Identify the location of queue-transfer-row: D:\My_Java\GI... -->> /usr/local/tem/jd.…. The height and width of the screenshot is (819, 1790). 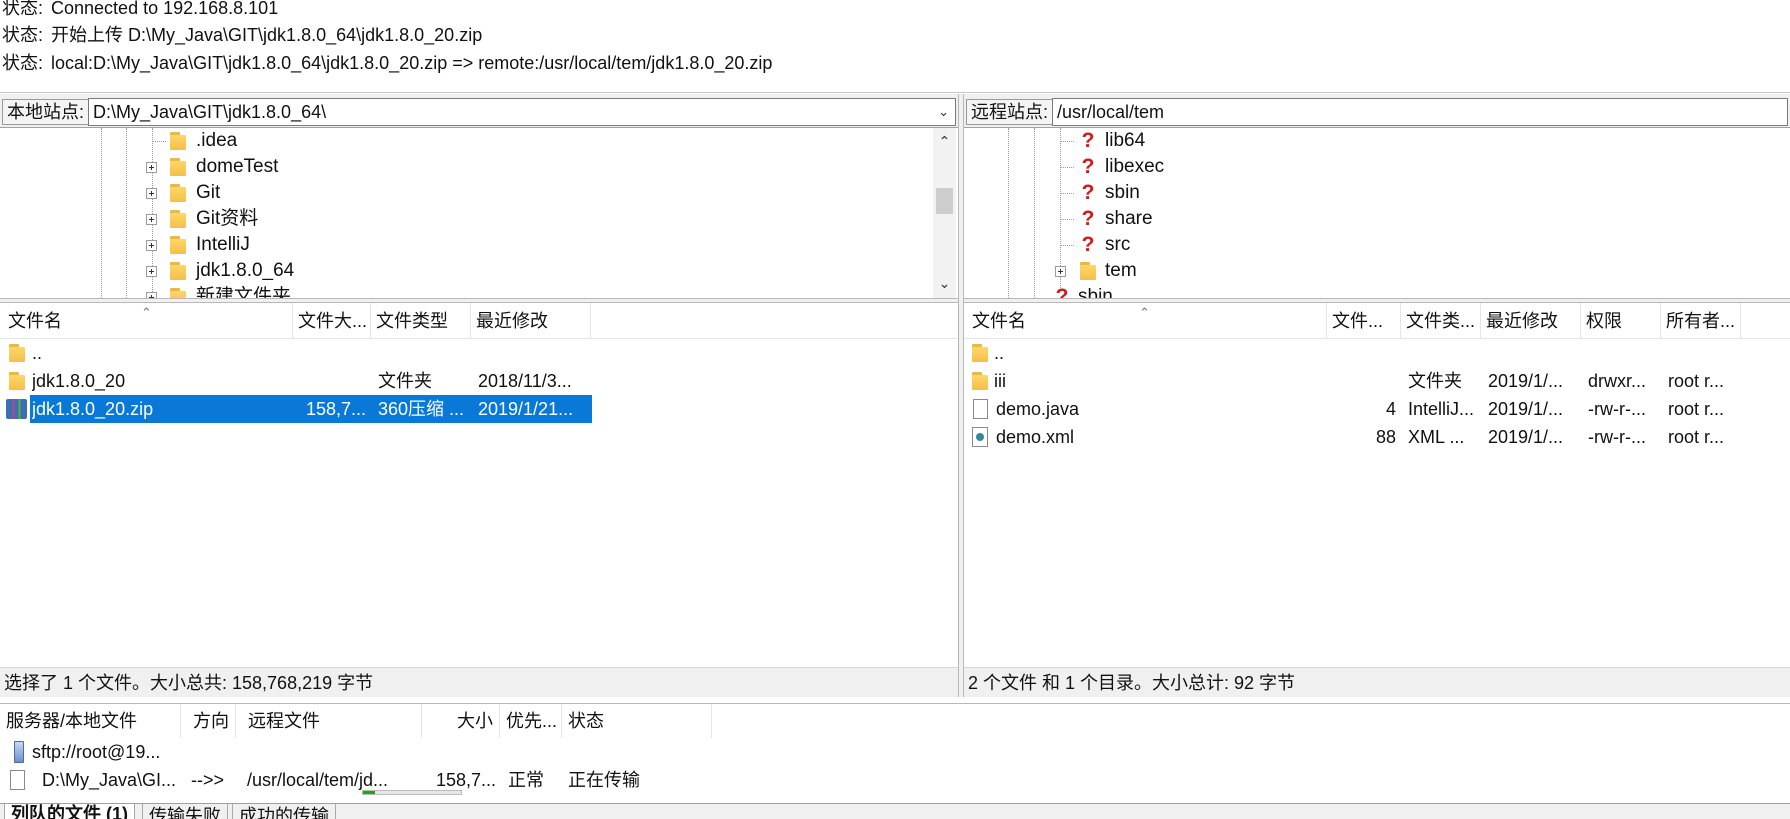
(895, 780).